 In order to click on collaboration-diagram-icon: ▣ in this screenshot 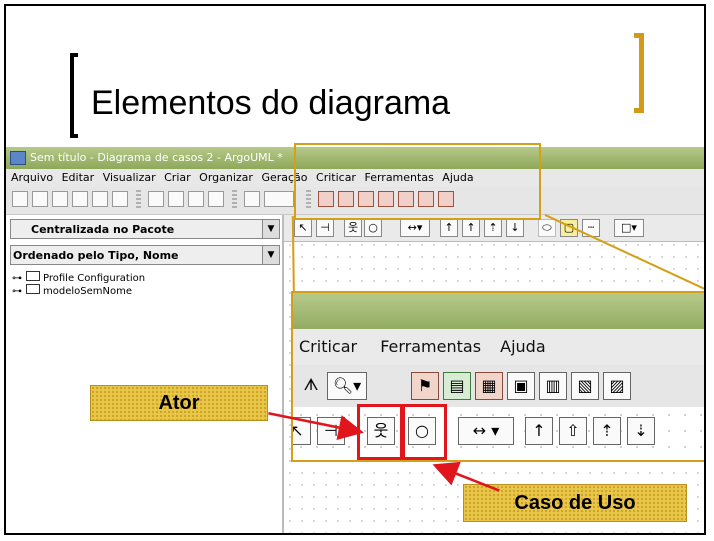, I will do `click(521, 386)`.